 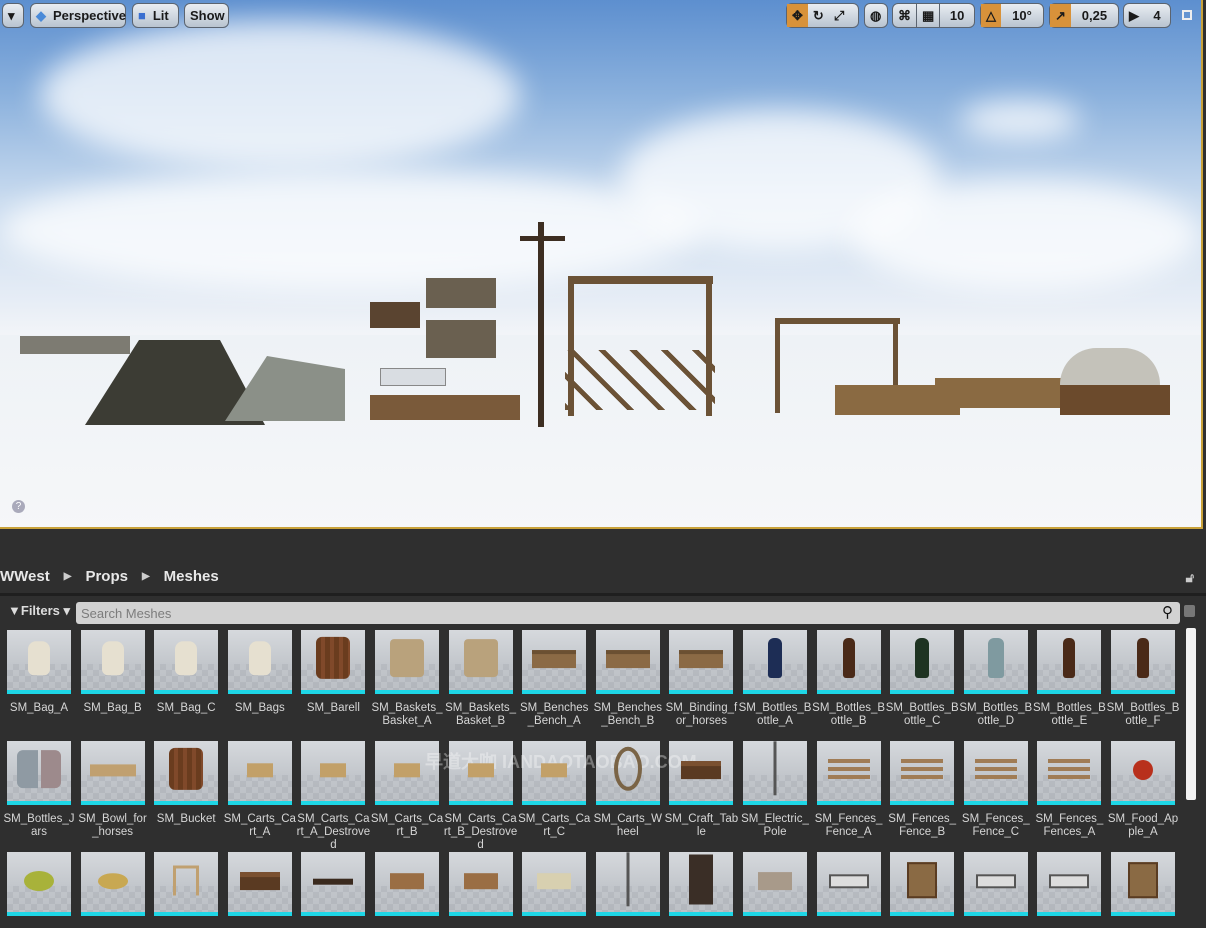 I want to click on camera-speed-value: 4, so click(x=1157, y=15).